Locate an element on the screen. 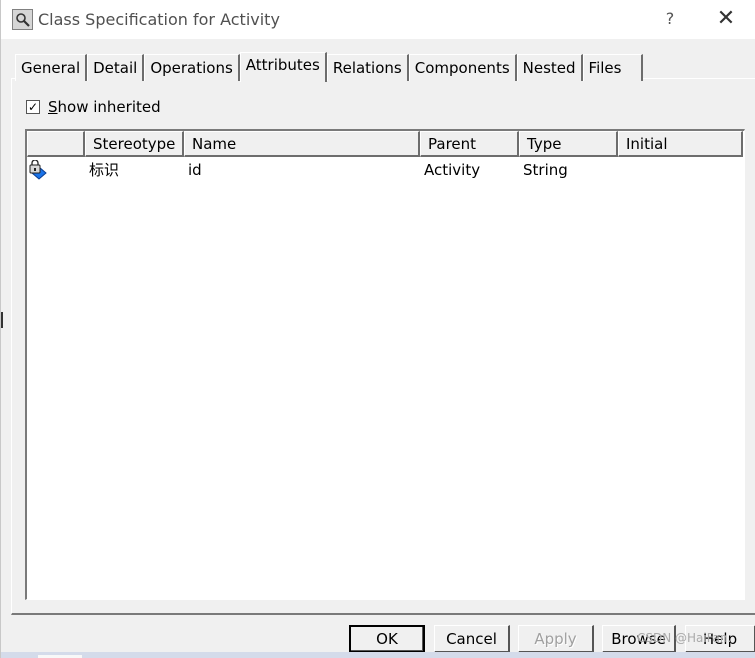 The height and width of the screenshot is (658, 755). cell-parent: Activity is located at coordinates (452, 170).